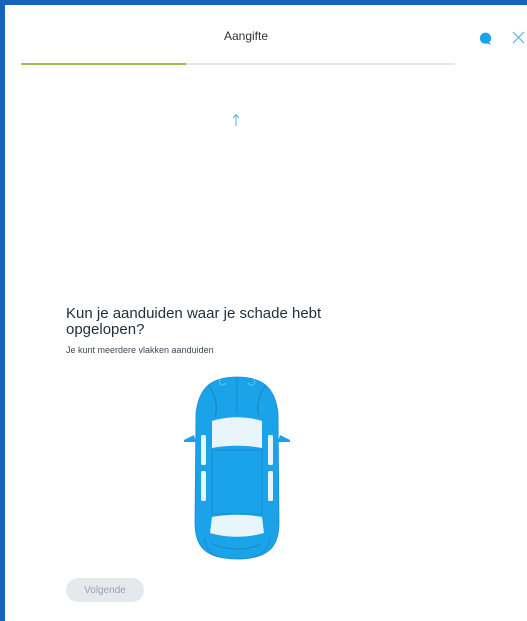 The width and height of the screenshot is (527, 621). What do you see at coordinates (236, 119) in the screenshot?
I see `arrow-up-icon` at bounding box center [236, 119].